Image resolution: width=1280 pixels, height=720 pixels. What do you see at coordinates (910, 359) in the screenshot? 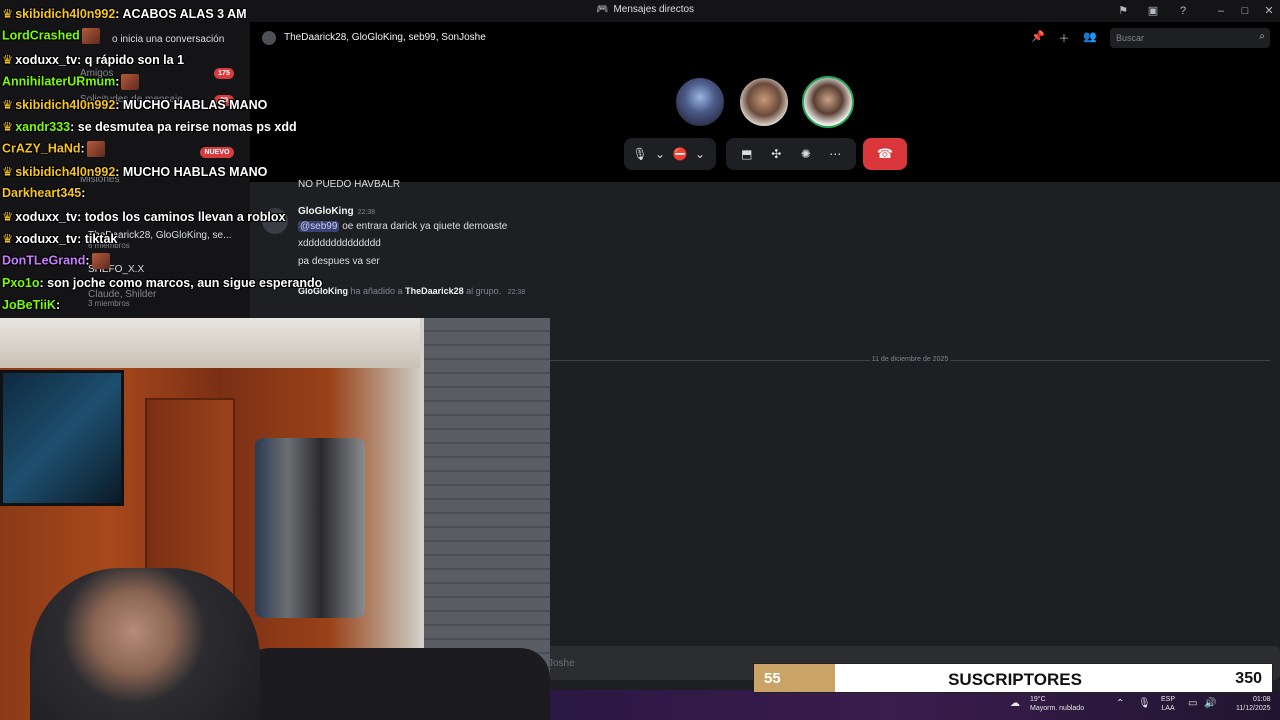
I see `date-divider: 11 de diciembre de 2025` at bounding box center [910, 359].